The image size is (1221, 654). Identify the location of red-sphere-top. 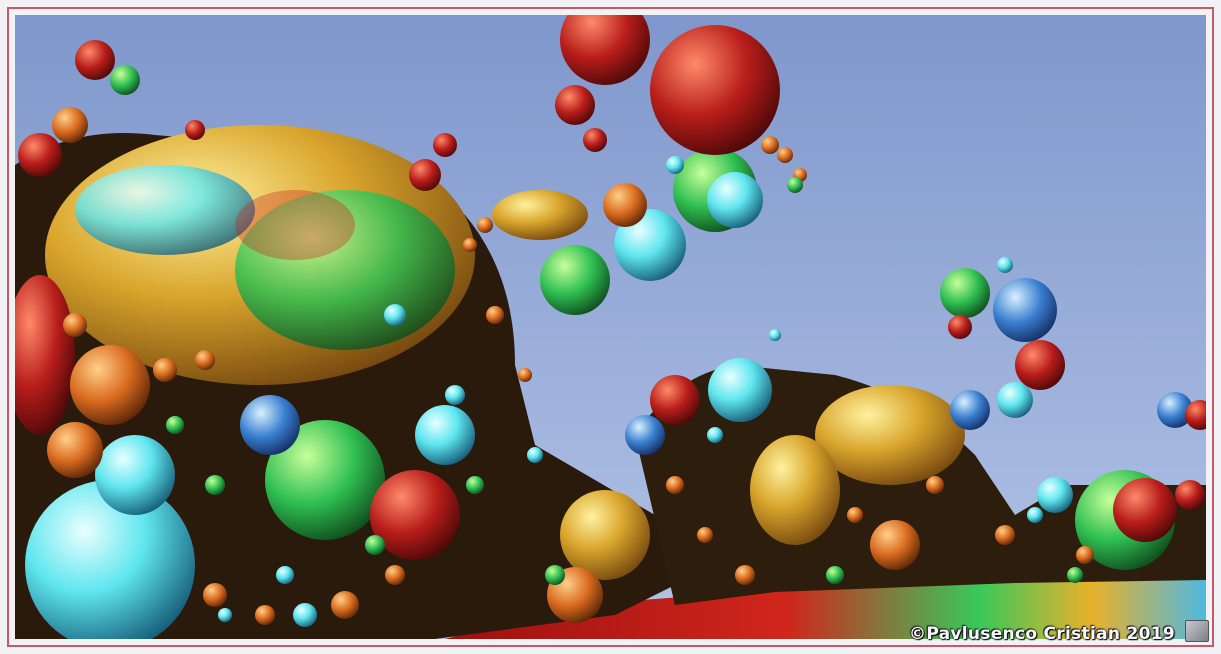
(715, 90).